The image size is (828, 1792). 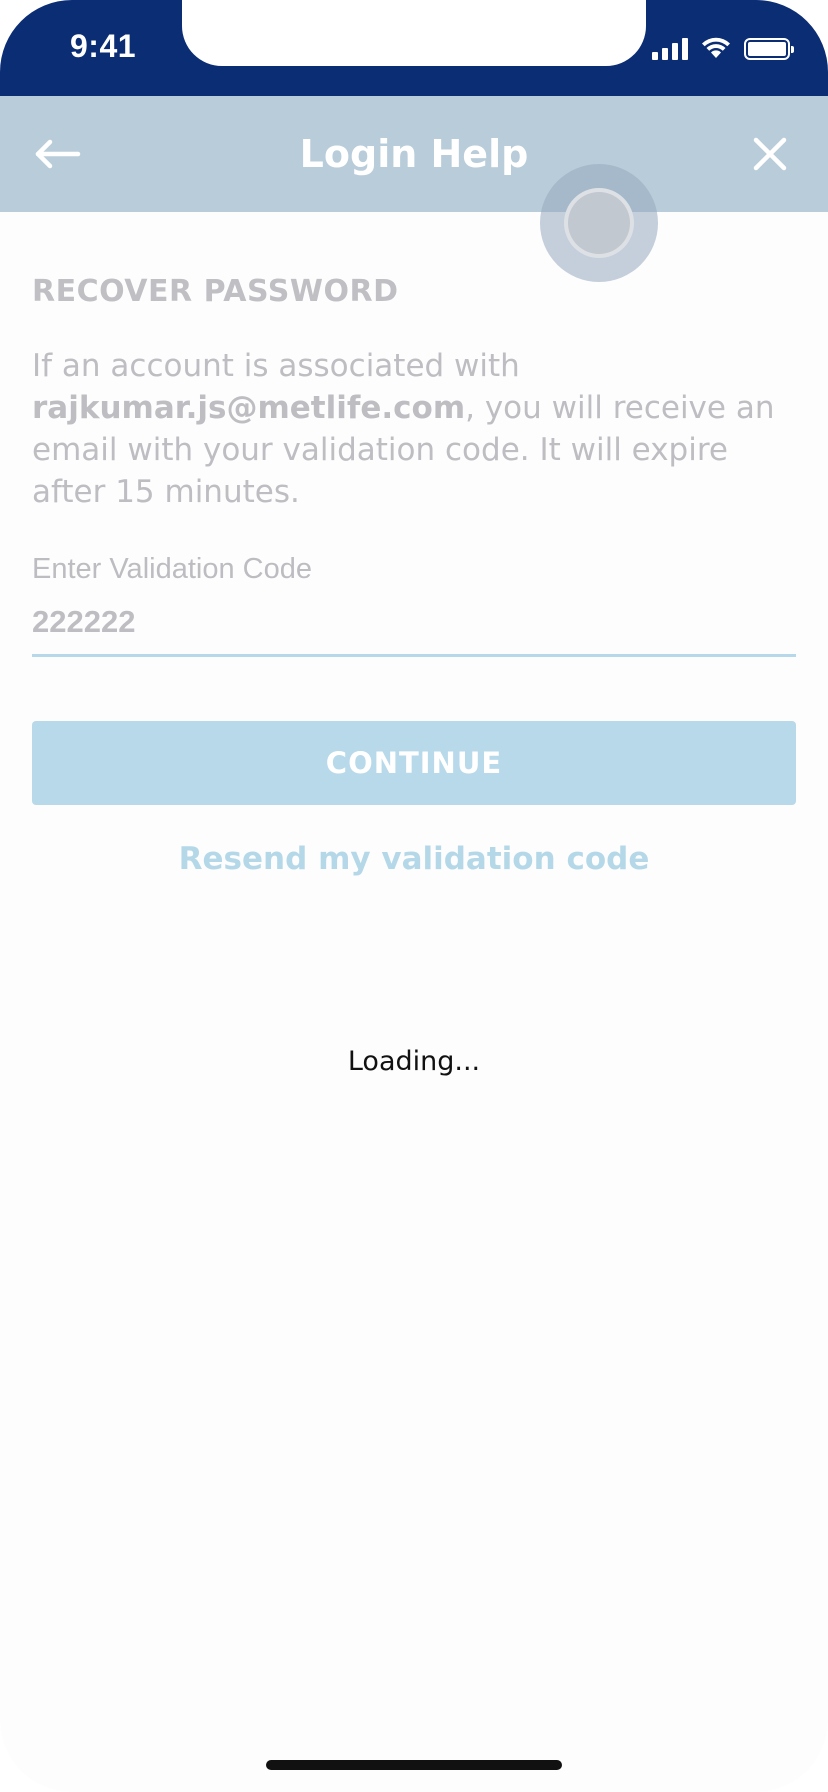 What do you see at coordinates (414, 859) in the screenshot?
I see `resend-code-link: Resend my validation code` at bounding box center [414, 859].